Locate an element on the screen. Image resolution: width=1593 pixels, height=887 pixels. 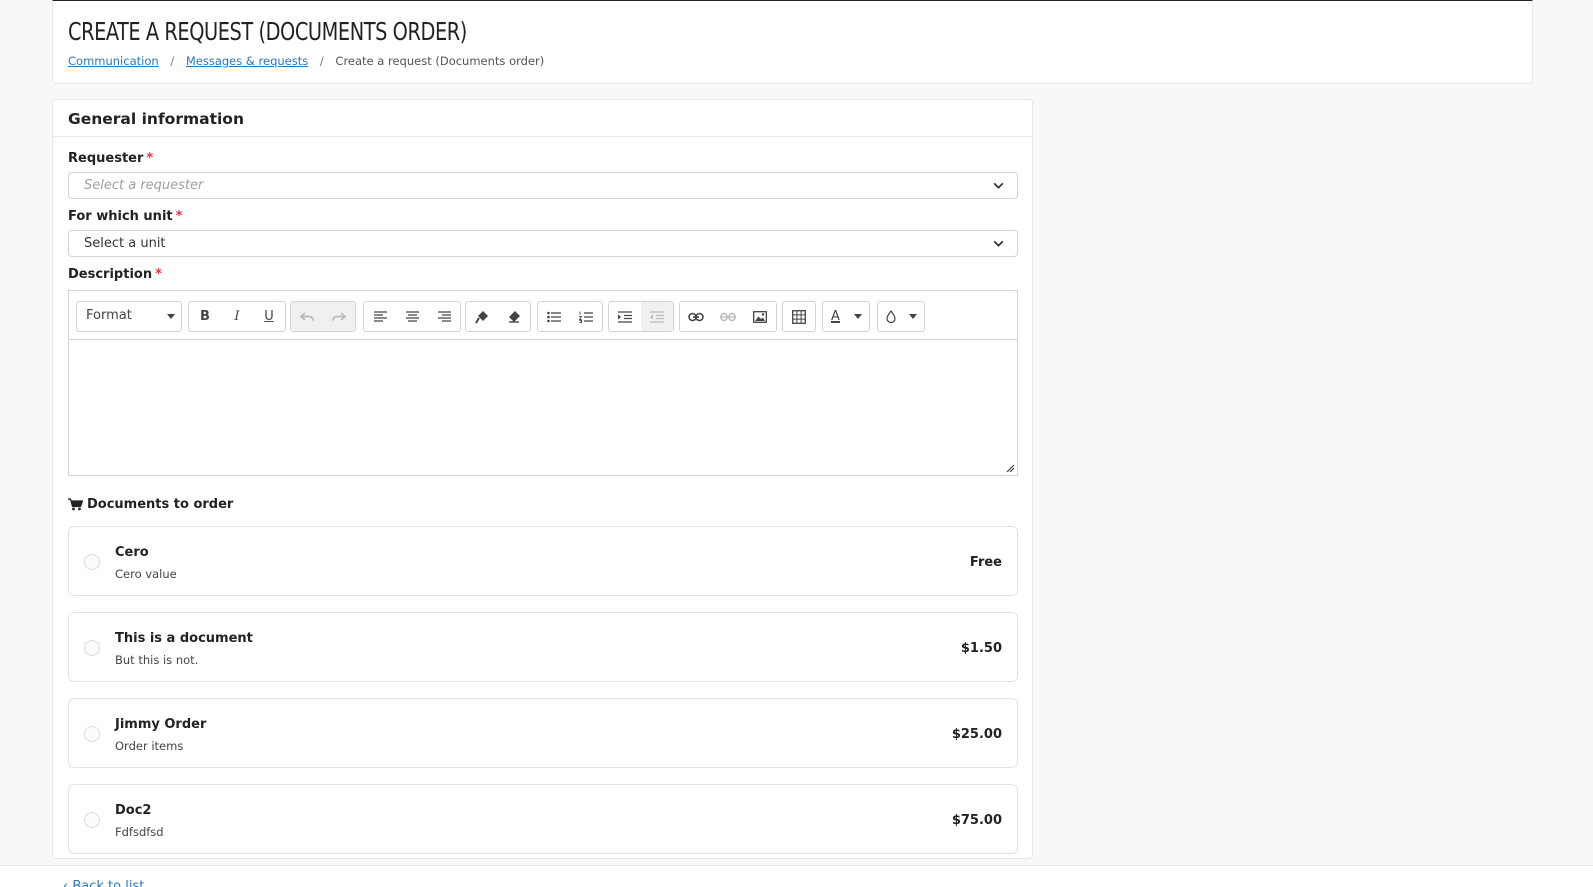
document-option: Jimmy Order Order items $25.00 is located at coordinates (543, 733).